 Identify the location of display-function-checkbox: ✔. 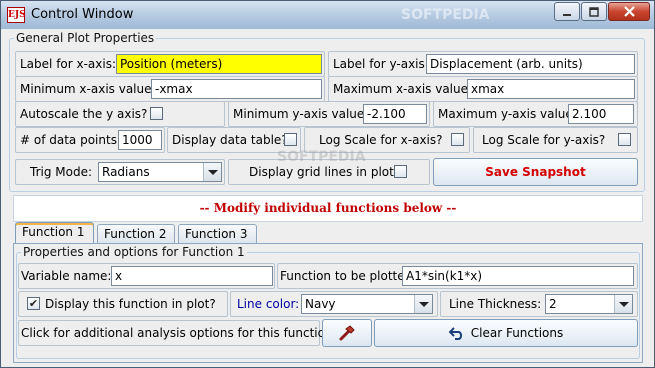
(33, 303).